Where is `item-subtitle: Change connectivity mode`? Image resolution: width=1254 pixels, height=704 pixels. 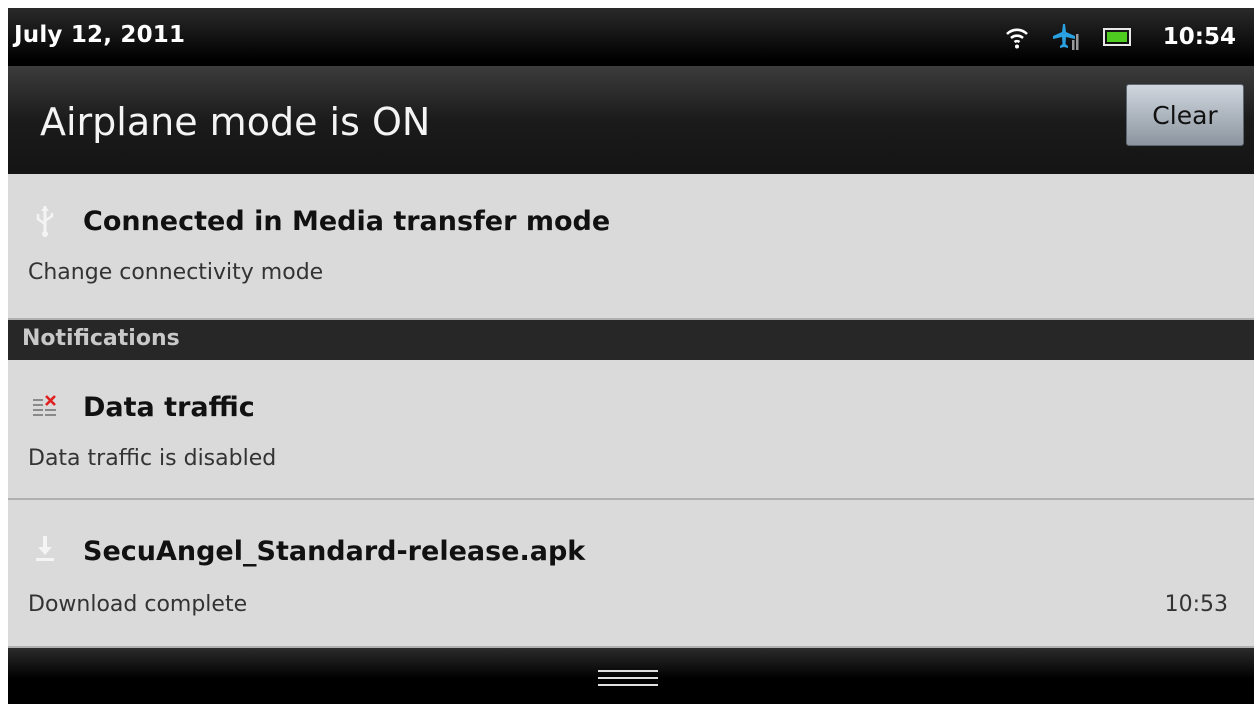 item-subtitle: Change connectivity mode is located at coordinates (176, 272).